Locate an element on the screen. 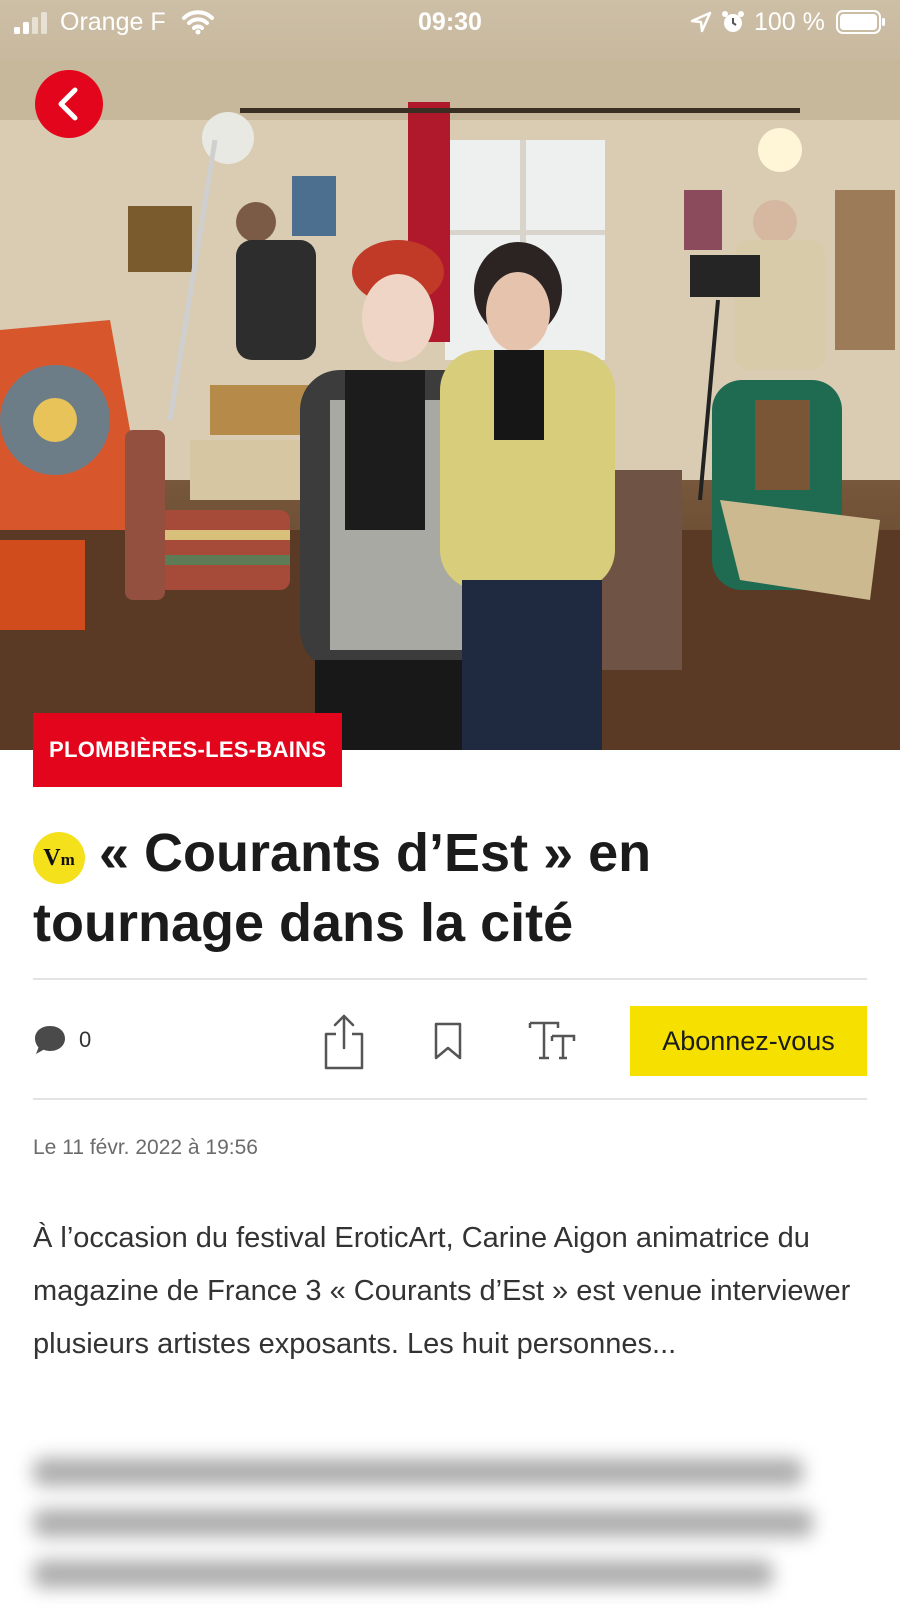 The height and width of the screenshot is (1611, 900). back-arrow-icon is located at coordinates (68, 104).